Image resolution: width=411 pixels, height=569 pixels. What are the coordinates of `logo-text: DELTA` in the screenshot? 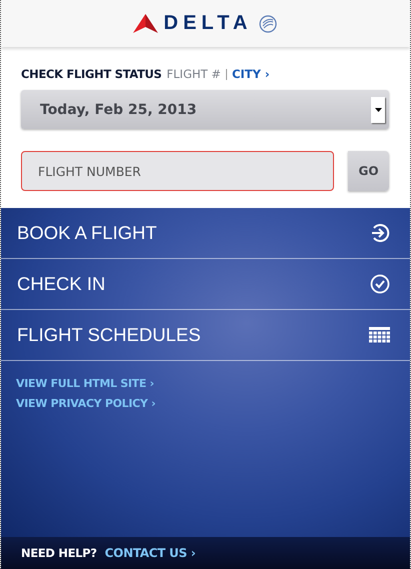 It's located at (208, 23).